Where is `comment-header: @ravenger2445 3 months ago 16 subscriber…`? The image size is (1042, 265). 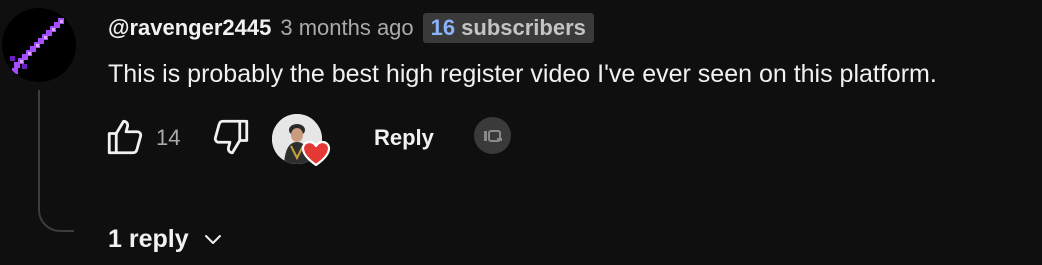 comment-header: @ravenger2445 3 months ago 16 subscriber… is located at coordinates (351, 28).